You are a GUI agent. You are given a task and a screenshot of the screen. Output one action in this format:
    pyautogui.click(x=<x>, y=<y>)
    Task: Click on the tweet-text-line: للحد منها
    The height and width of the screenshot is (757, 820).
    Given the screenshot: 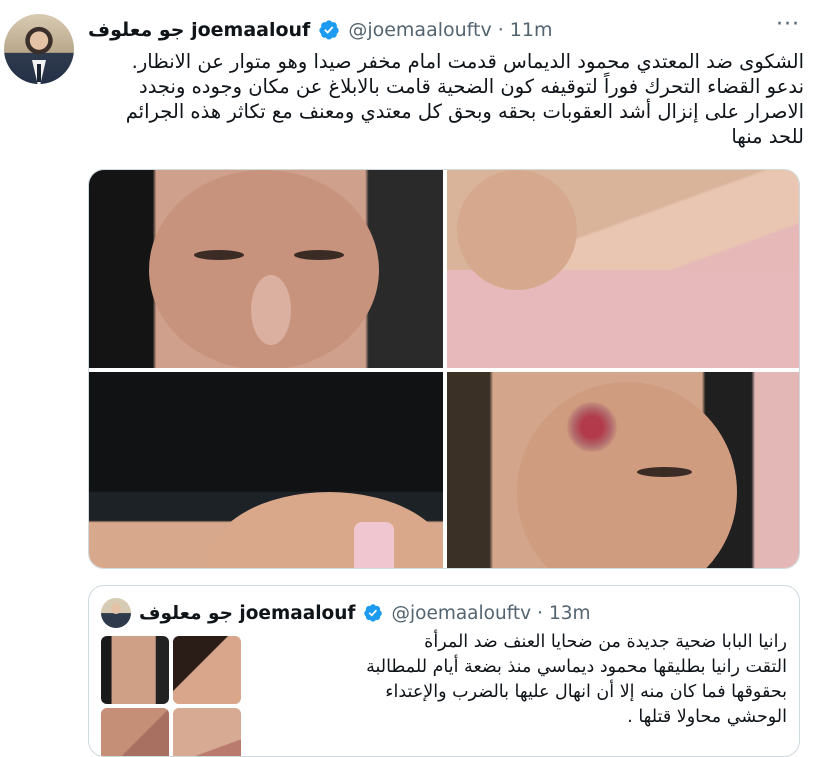 What is the action you would take?
    pyautogui.click(x=767, y=136)
    